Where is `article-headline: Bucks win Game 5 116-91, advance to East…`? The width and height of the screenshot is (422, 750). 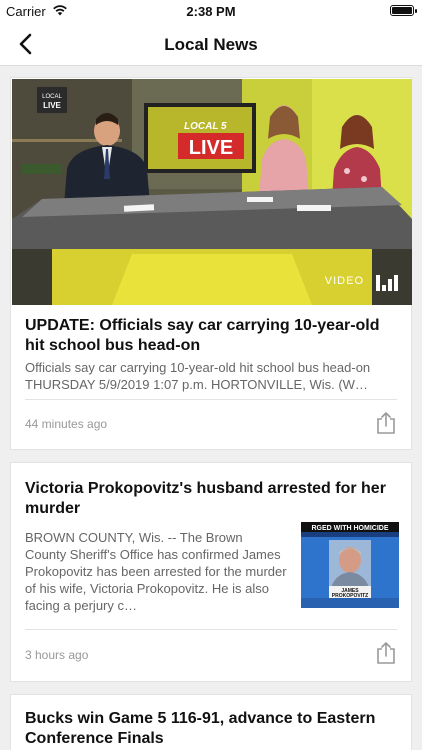 article-headline: Bucks win Game 5 116-91, advance to East… is located at coordinates (213, 729).